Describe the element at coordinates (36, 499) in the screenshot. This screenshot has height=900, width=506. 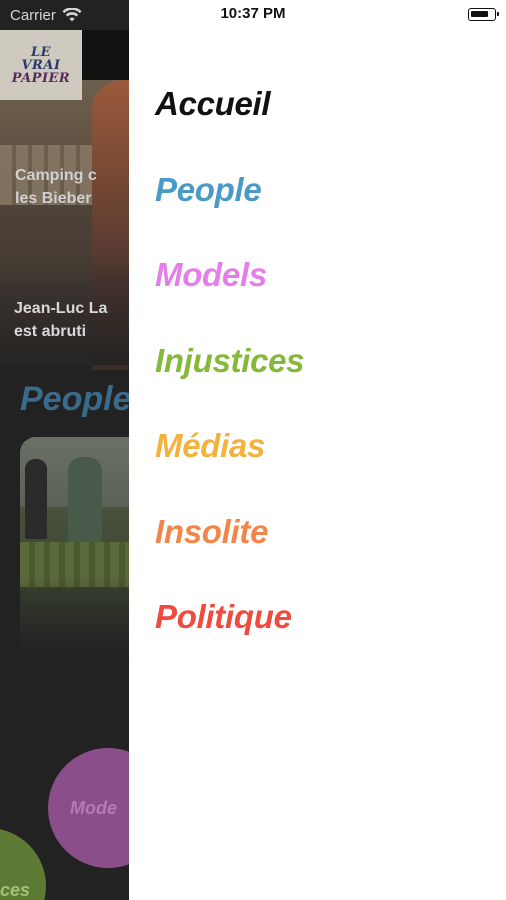
I see `card-person-decoration` at that location.